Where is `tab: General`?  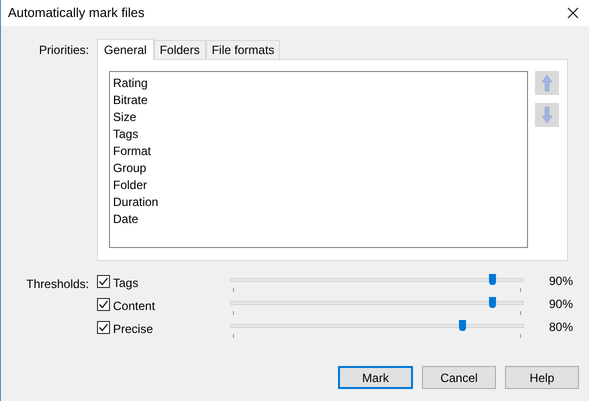
tab: General is located at coordinates (125, 49).